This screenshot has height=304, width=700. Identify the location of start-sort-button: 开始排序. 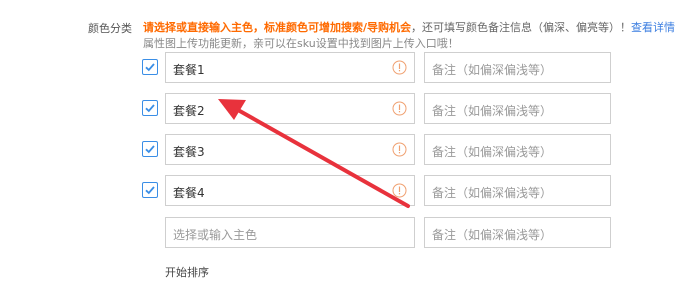
(187, 272).